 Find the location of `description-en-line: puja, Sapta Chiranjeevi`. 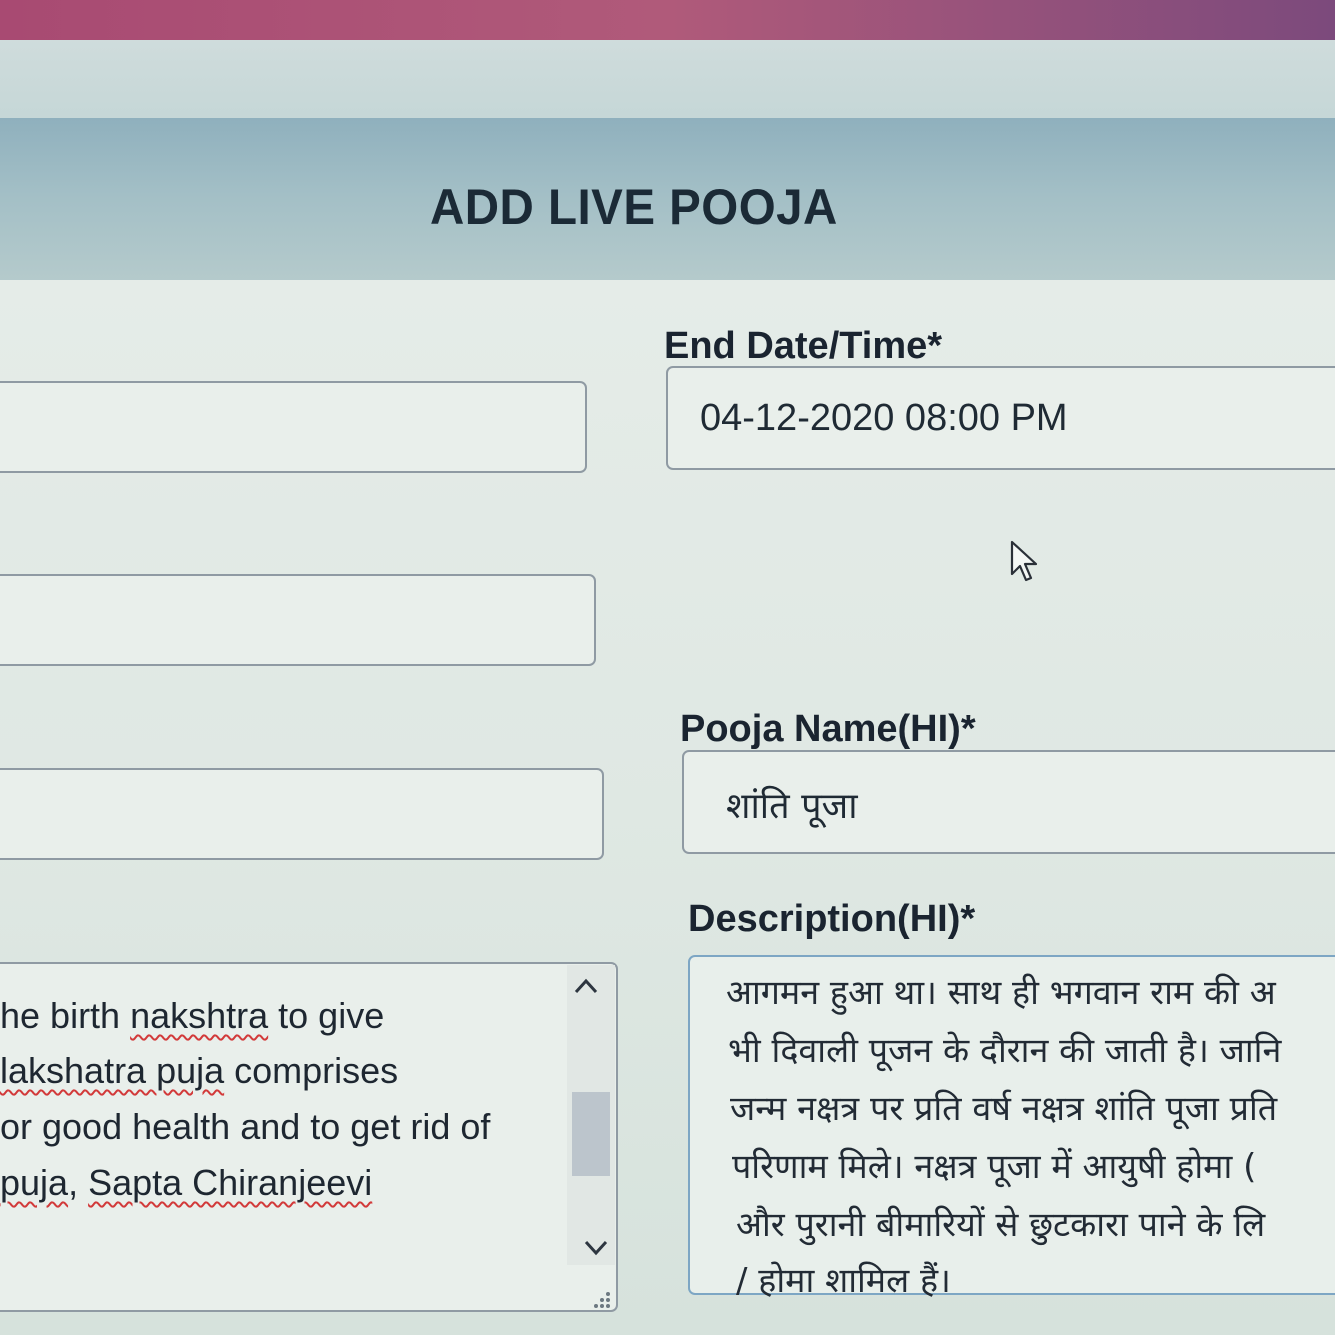

description-en-line: puja, Sapta Chiranjeevi is located at coordinates (186, 1182).